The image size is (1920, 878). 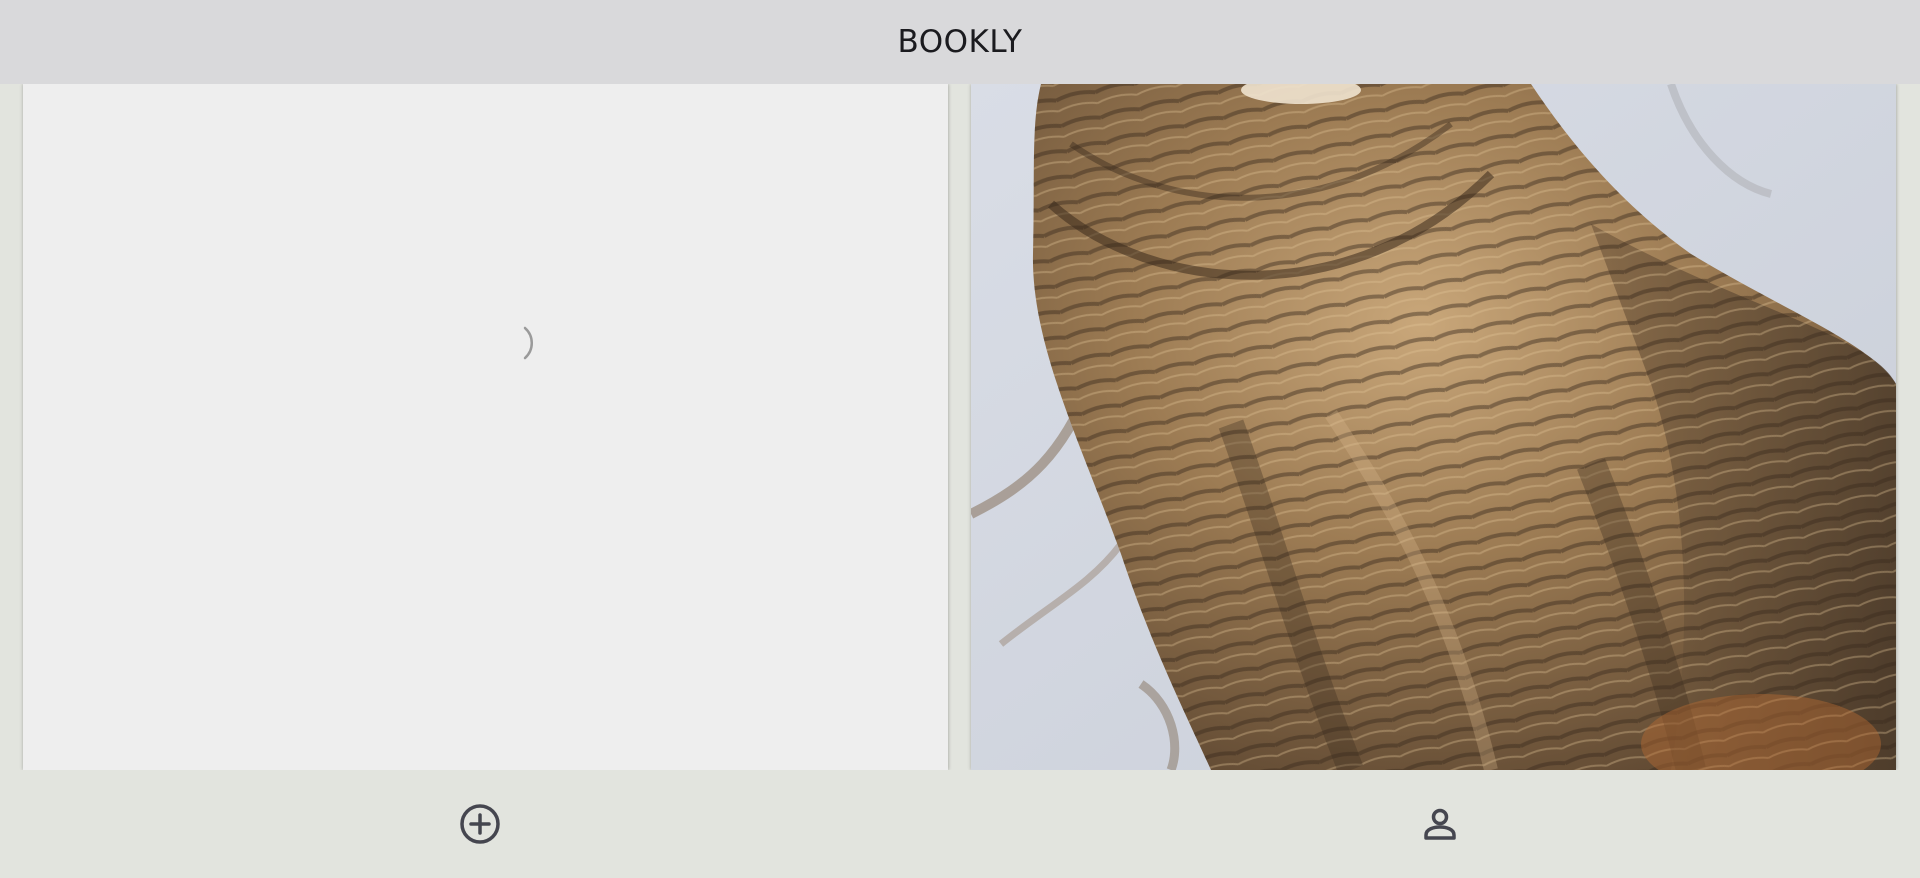 I want to click on add-button, so click(x=480, y=824).